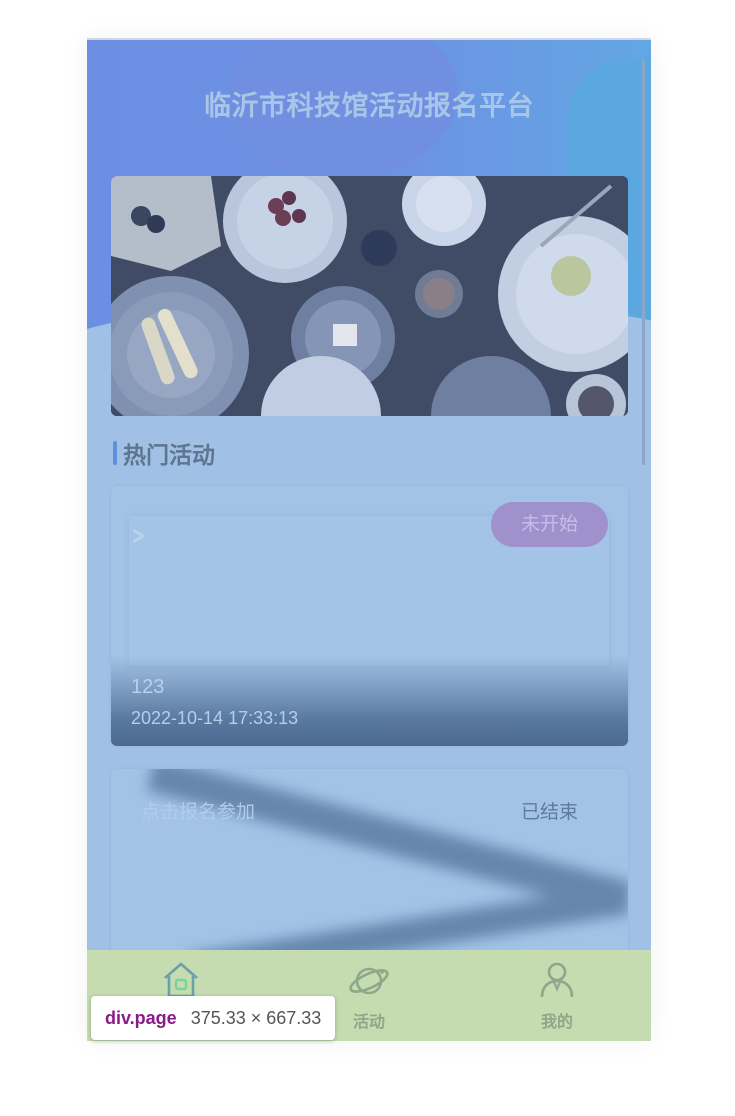 This screenshot has height=1116, width=735. I want to click on section-header: 热门活动, so click(164, 453).